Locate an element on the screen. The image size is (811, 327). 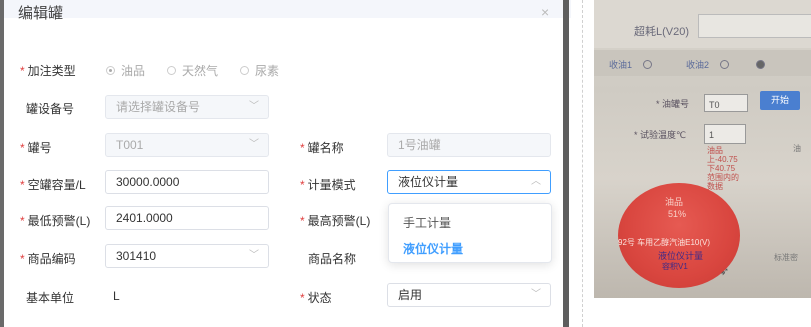
fill-type-radio-urea: 尿素 is located at coordinates (259, 70).